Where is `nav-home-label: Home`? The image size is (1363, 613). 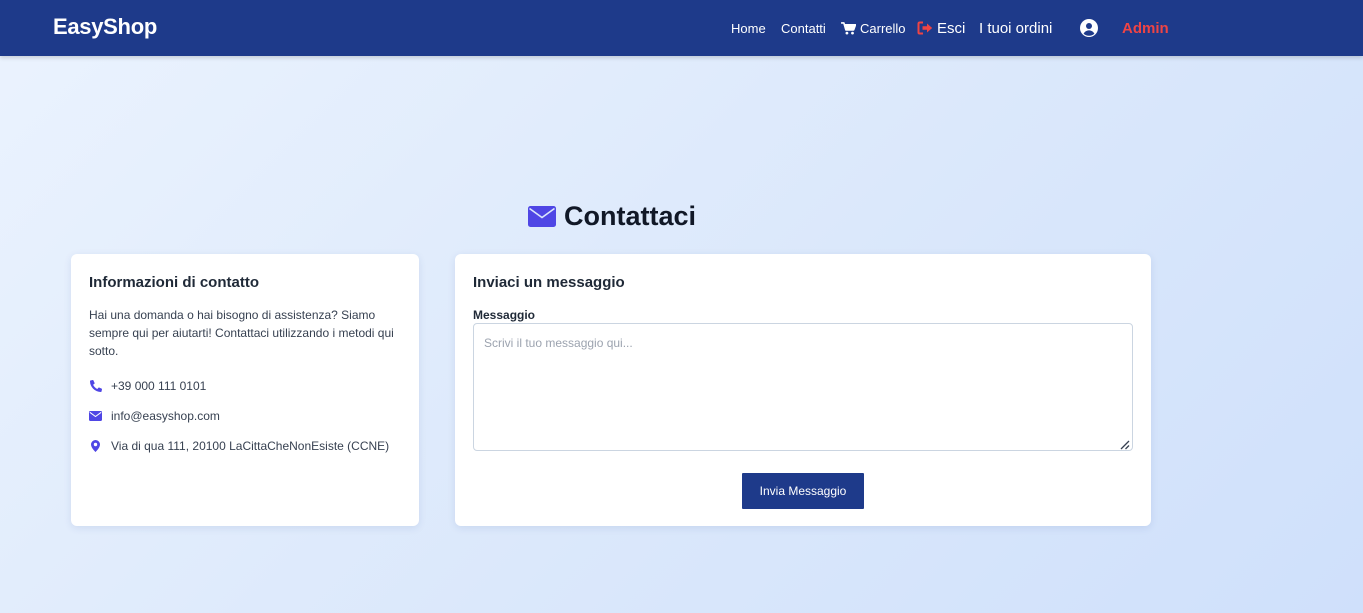 nav-home-label: Home is located at coordinates (748, 28).